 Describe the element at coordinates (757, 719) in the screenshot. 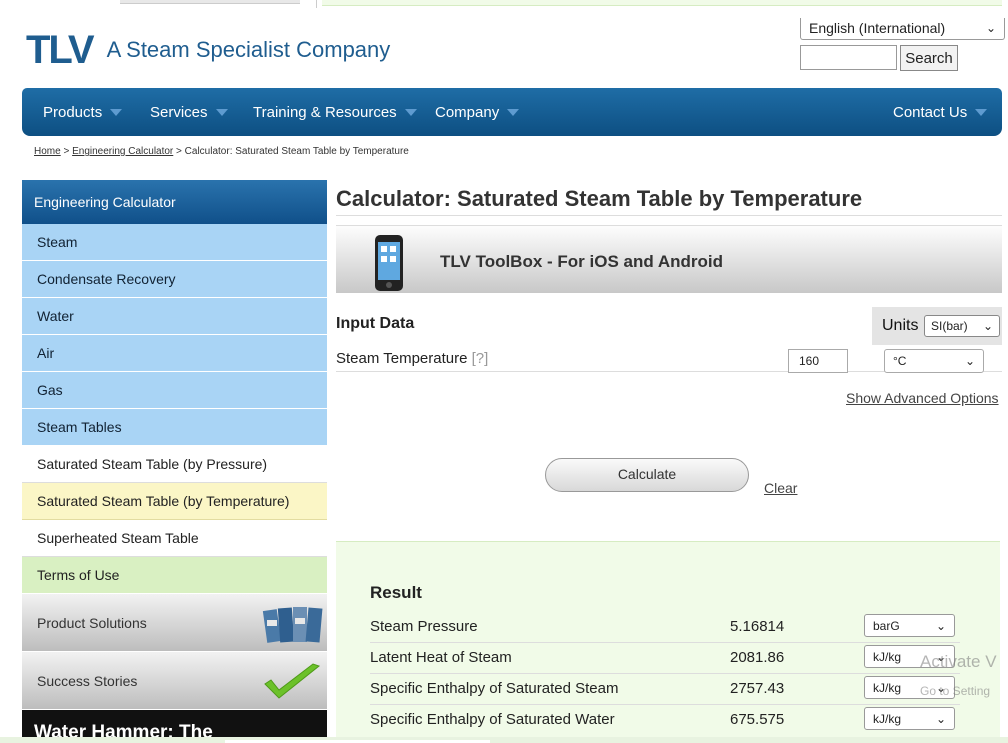

I see `result-value: 675.575` at that location.